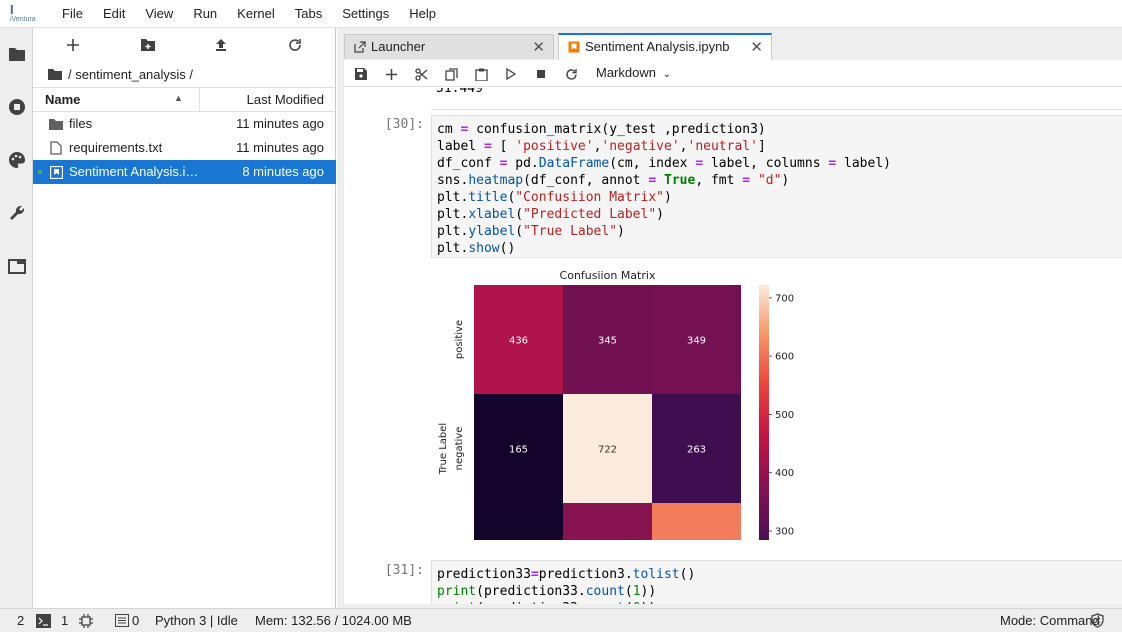 This screenshot has width=1122, height=632. Describe the element at coordinates (481, 74) in the screenshot. I see `paste-icon` at that location.